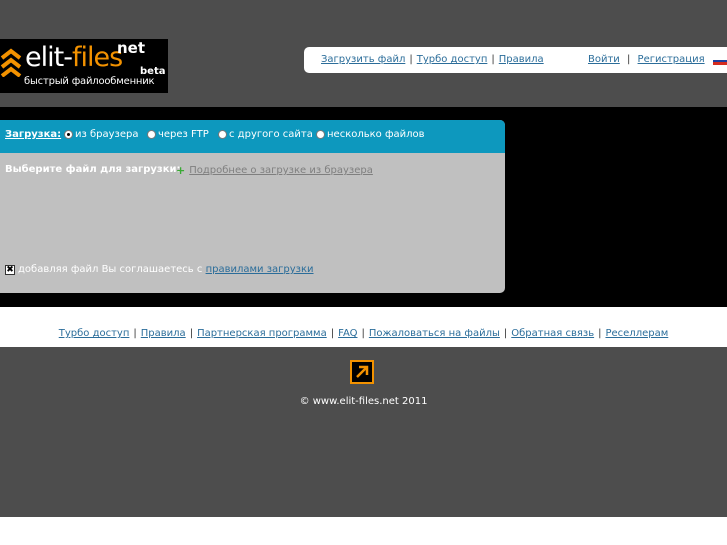  Describe the element at coordinates (636, 333) in the screenshot. I see `footer-resellers: Реселлерам` at that location.